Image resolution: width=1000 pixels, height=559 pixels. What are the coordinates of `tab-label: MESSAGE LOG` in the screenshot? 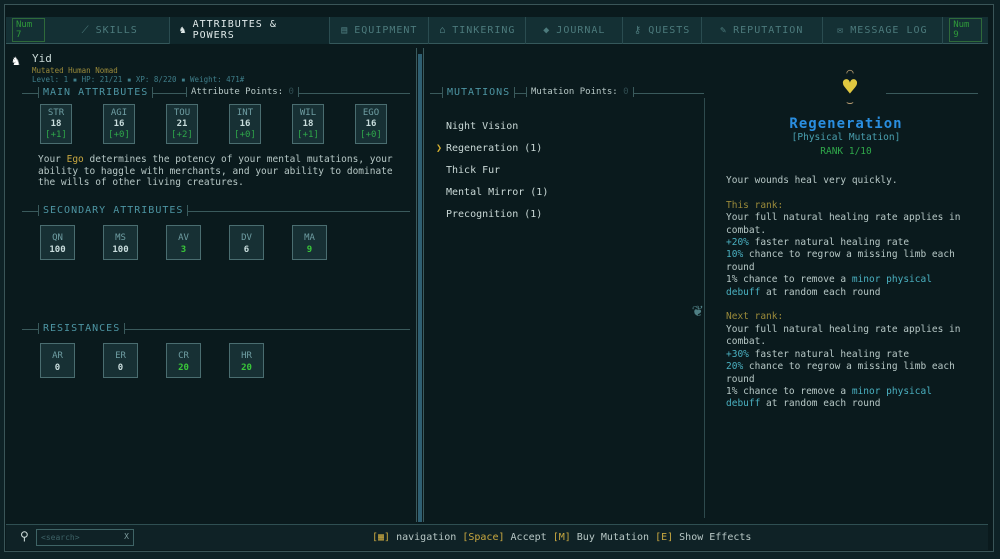 It's located at (889, 30).